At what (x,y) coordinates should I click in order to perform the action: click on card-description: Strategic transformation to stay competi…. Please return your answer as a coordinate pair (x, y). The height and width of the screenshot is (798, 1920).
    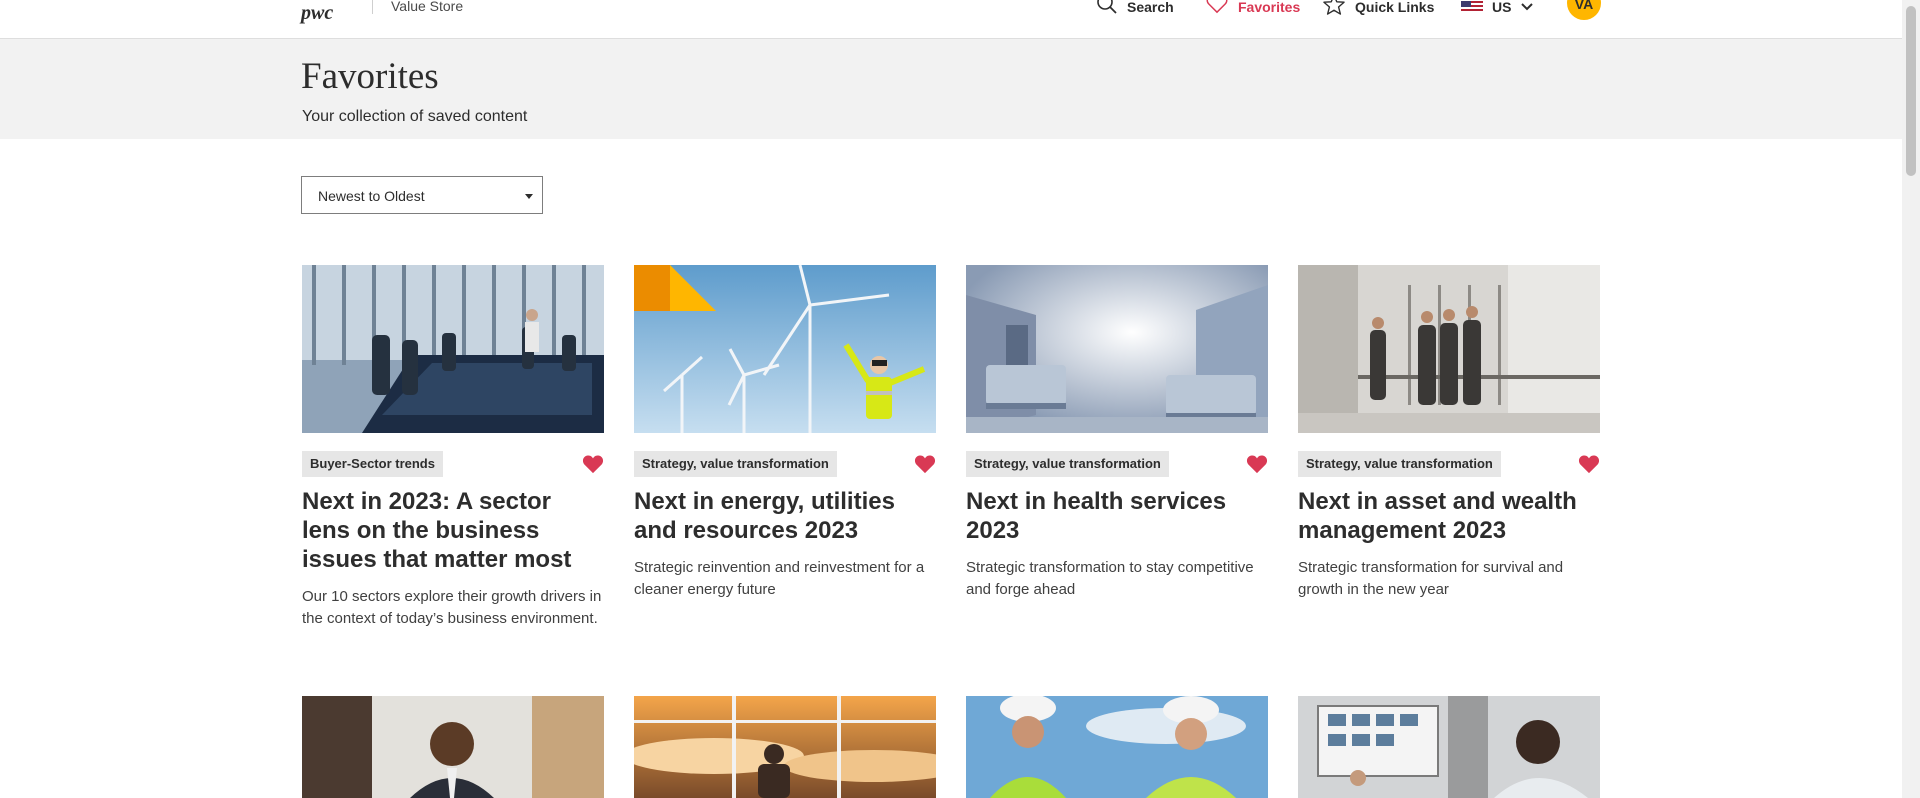
    Looking at the image, I should click on (1110, 578).